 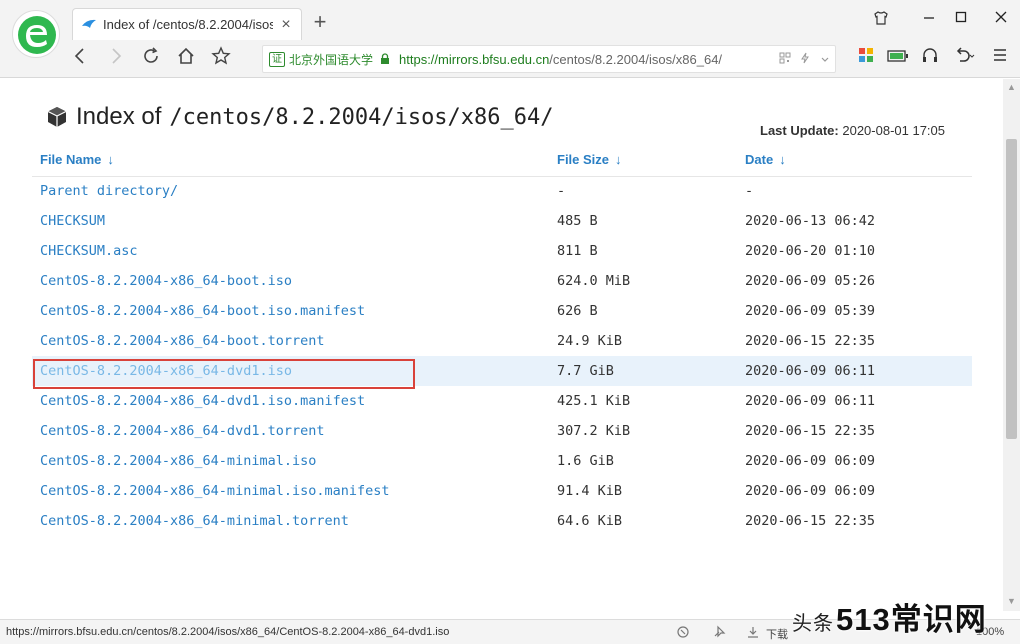 I want to click on file-size: 811 B, so click(x=577, y=251).